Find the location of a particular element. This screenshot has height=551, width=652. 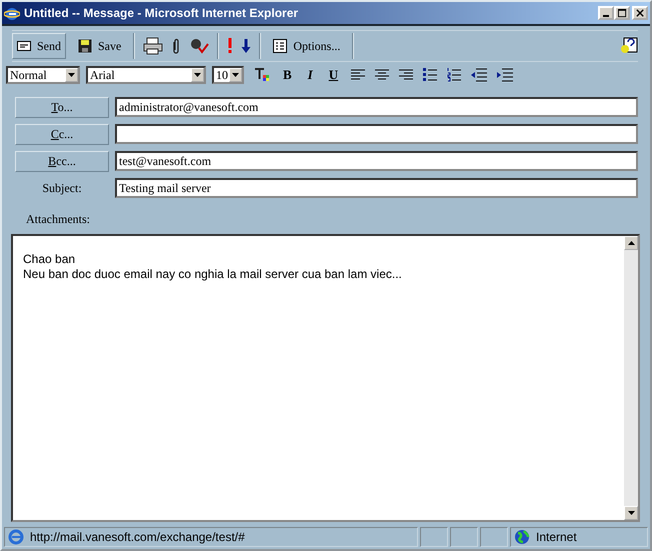

increase-indent-icon is located at coordinates (505, 75).